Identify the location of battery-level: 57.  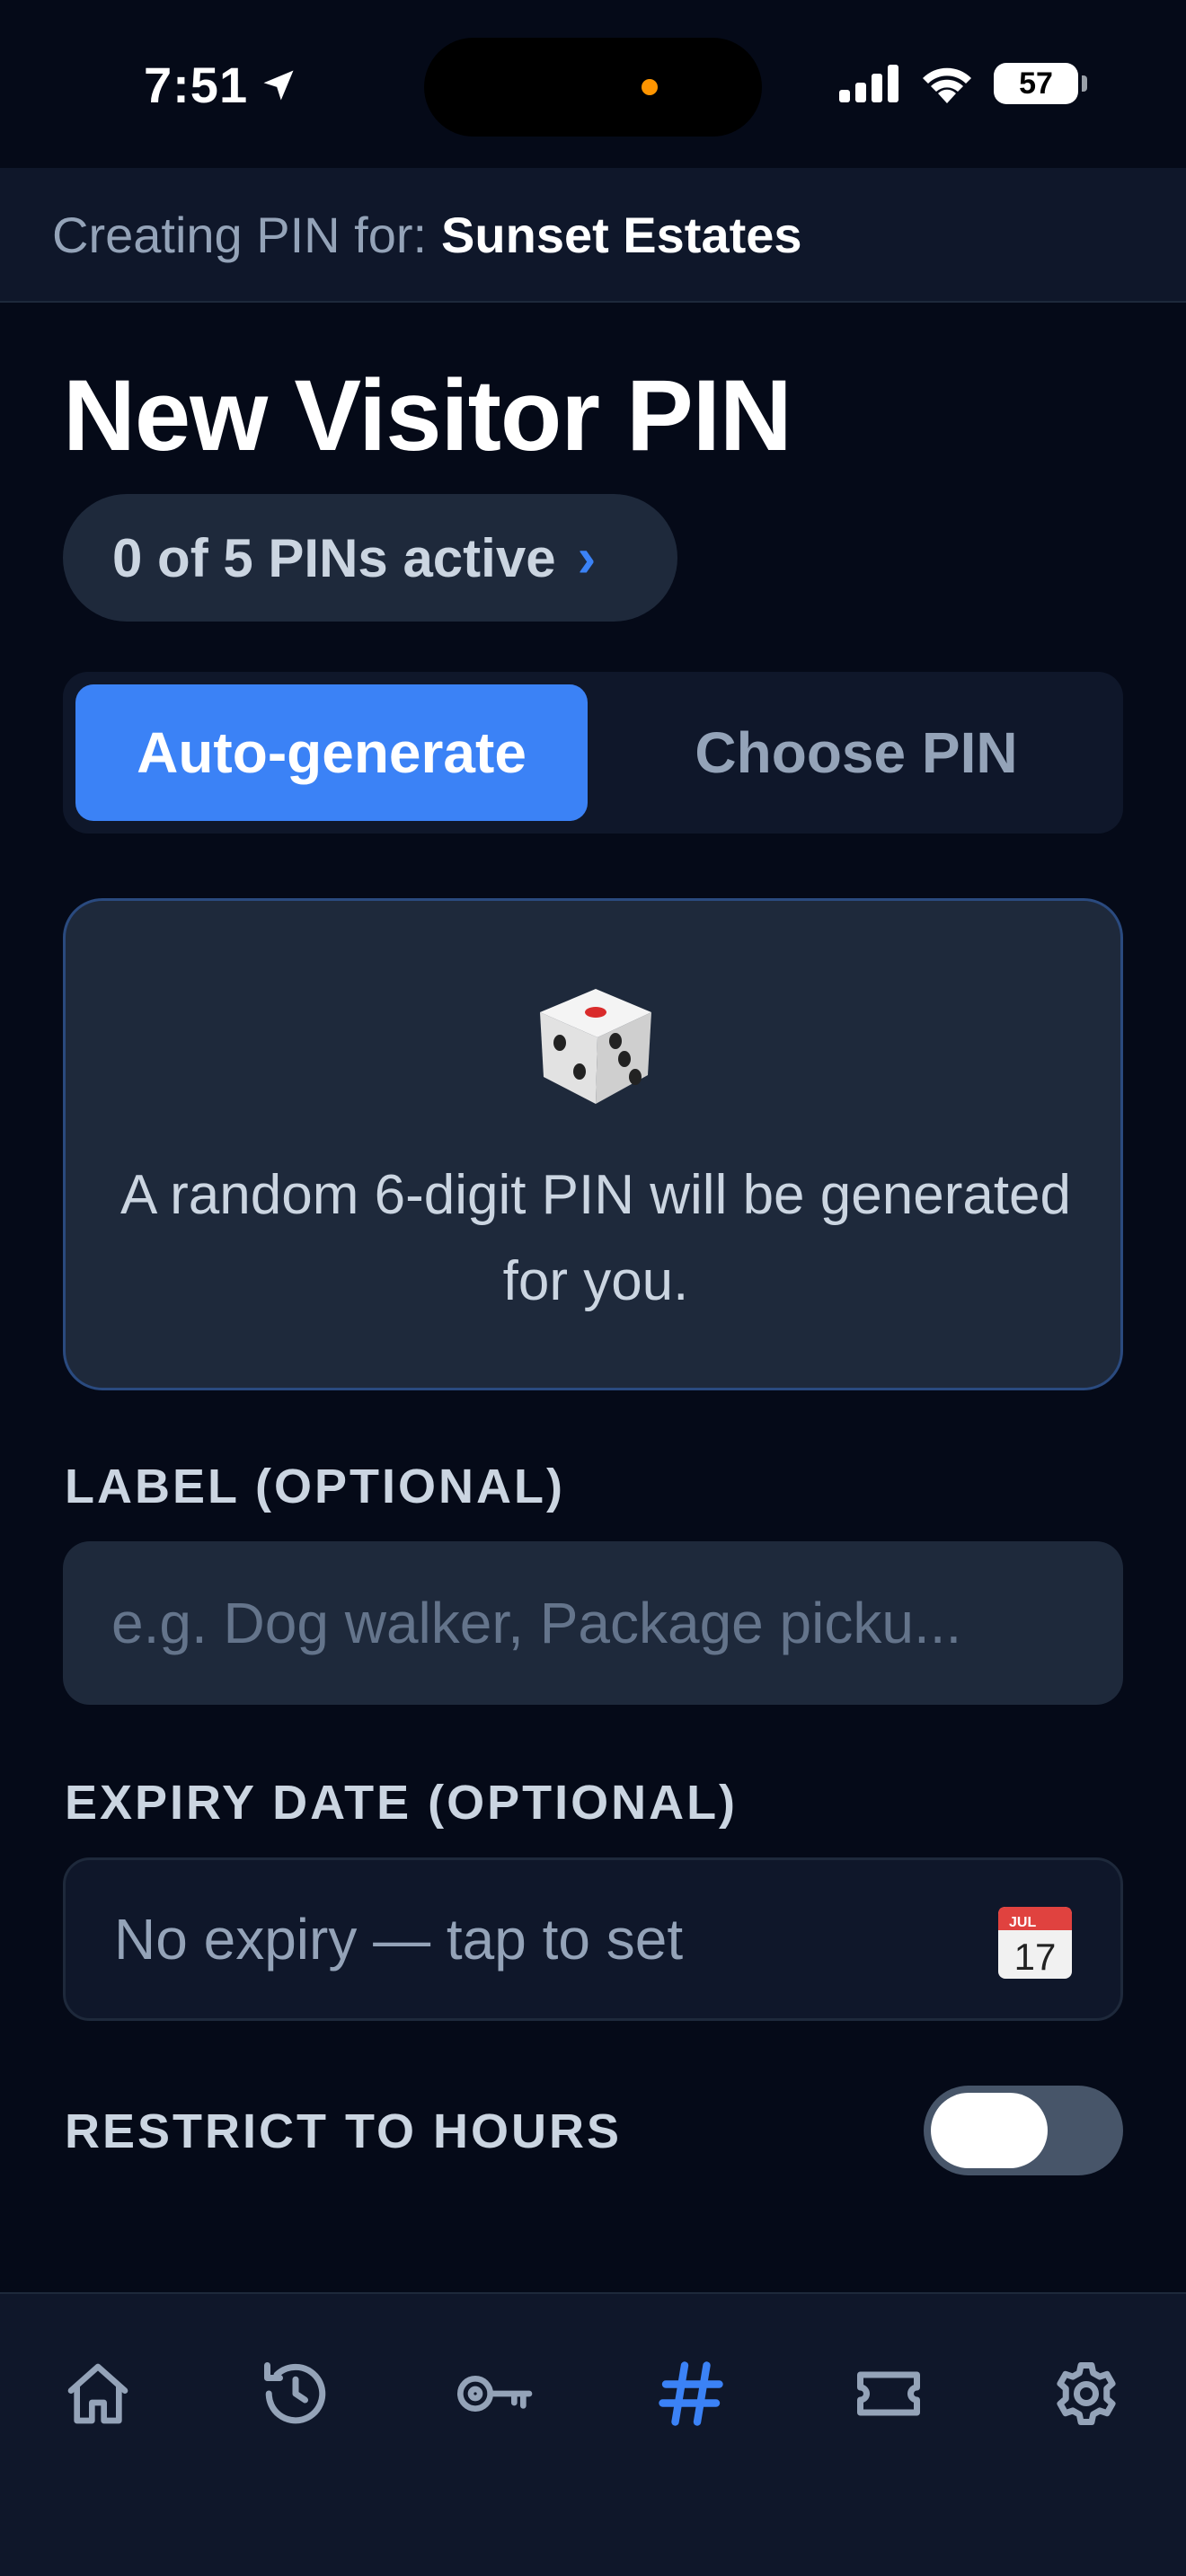
(1036, 83).